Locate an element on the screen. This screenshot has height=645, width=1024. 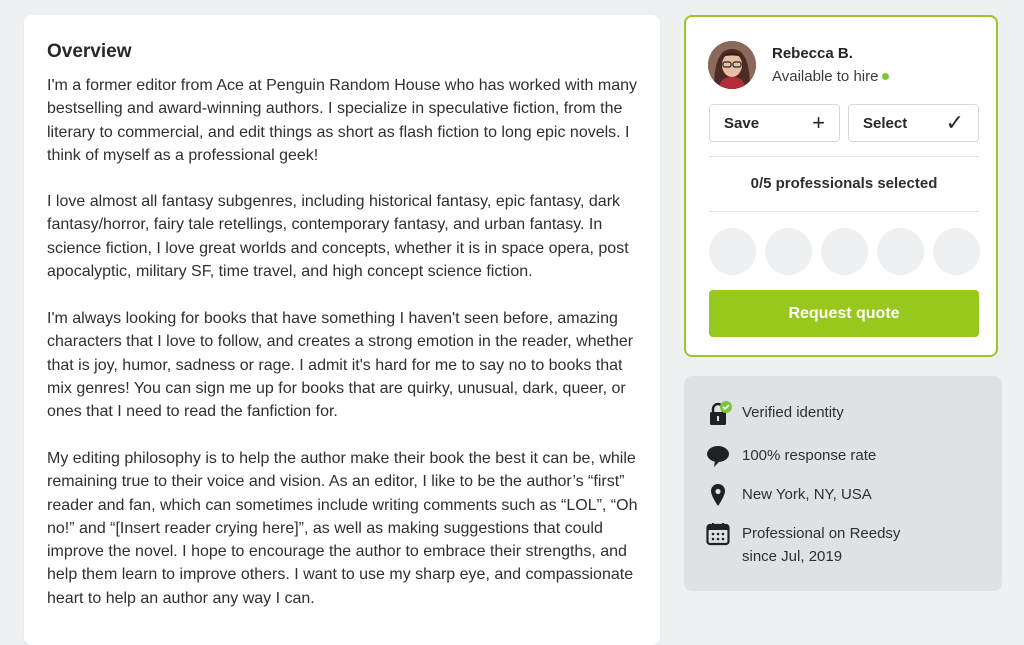
overview-title: Overview is located at coordinates (89, 51).